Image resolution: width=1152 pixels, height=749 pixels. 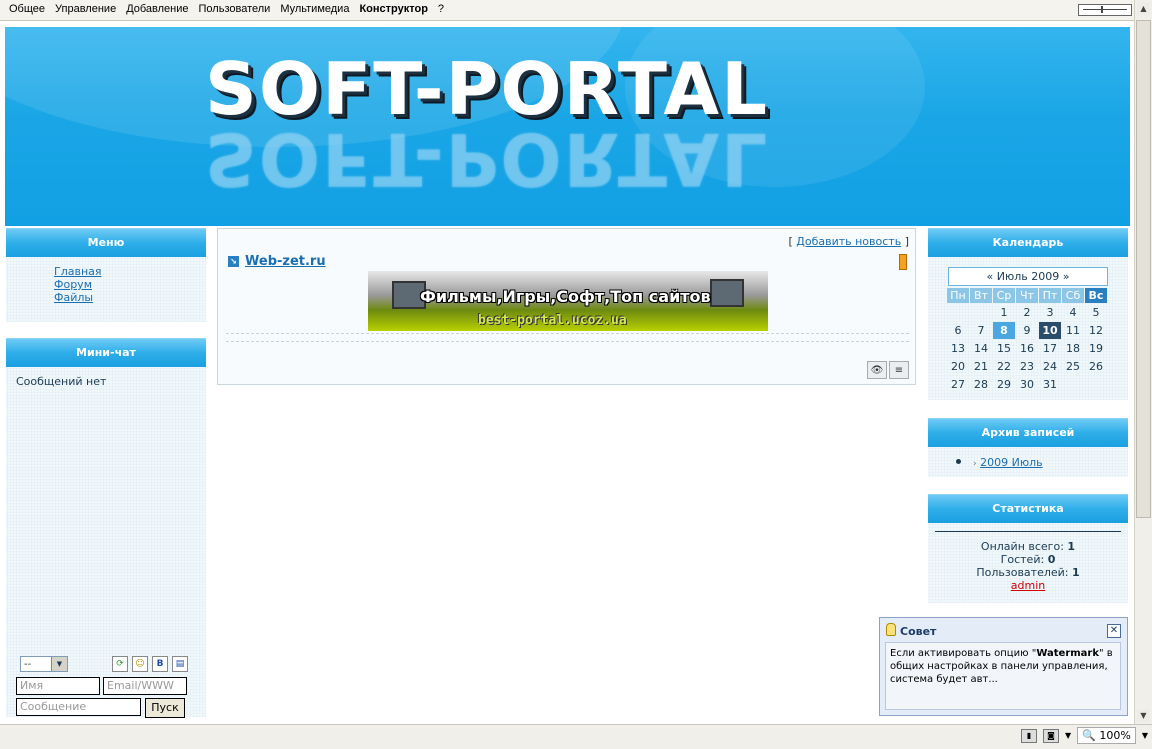 What do you see at coordinates (150, 664) in the screenshot?
I see `chat-tools: ⟳ ☺ B ▤` at bounding box center [150, 664].